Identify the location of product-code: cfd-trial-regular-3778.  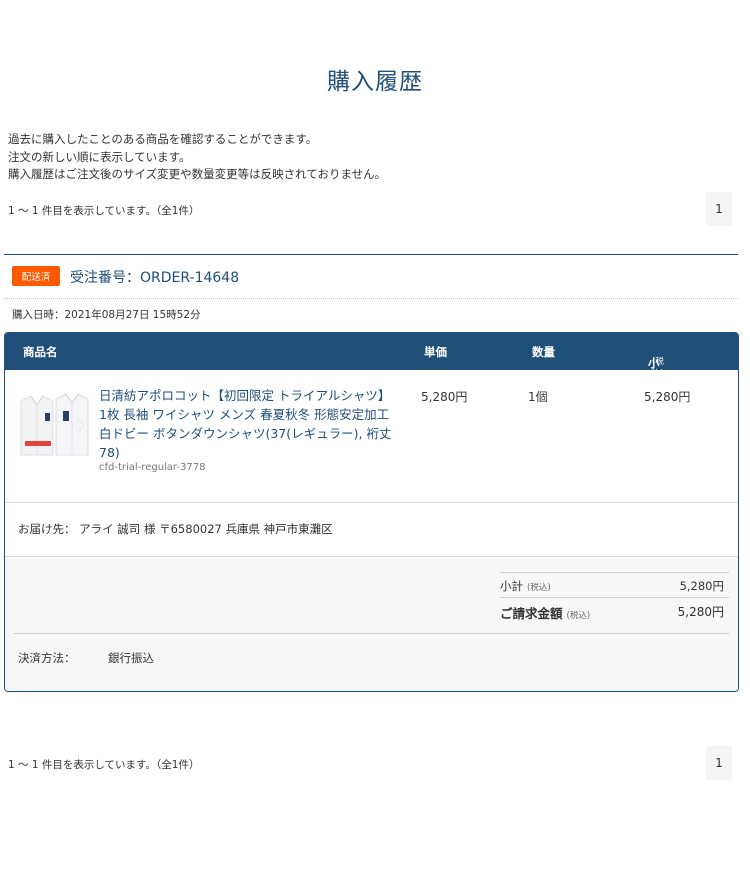
(152, 467).